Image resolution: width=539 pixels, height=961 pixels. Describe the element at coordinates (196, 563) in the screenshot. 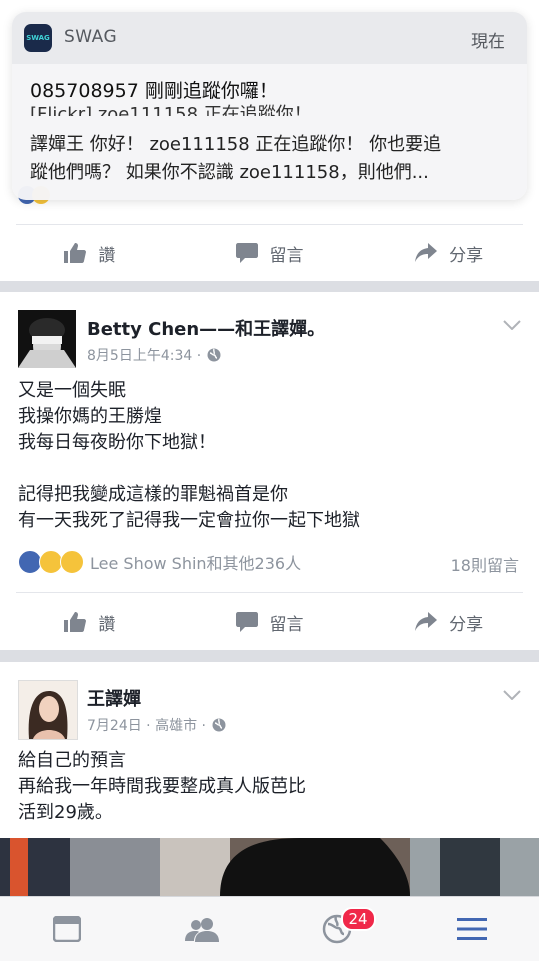

I see `reaction-names: Lee Show Shin和其他236人` at that location.